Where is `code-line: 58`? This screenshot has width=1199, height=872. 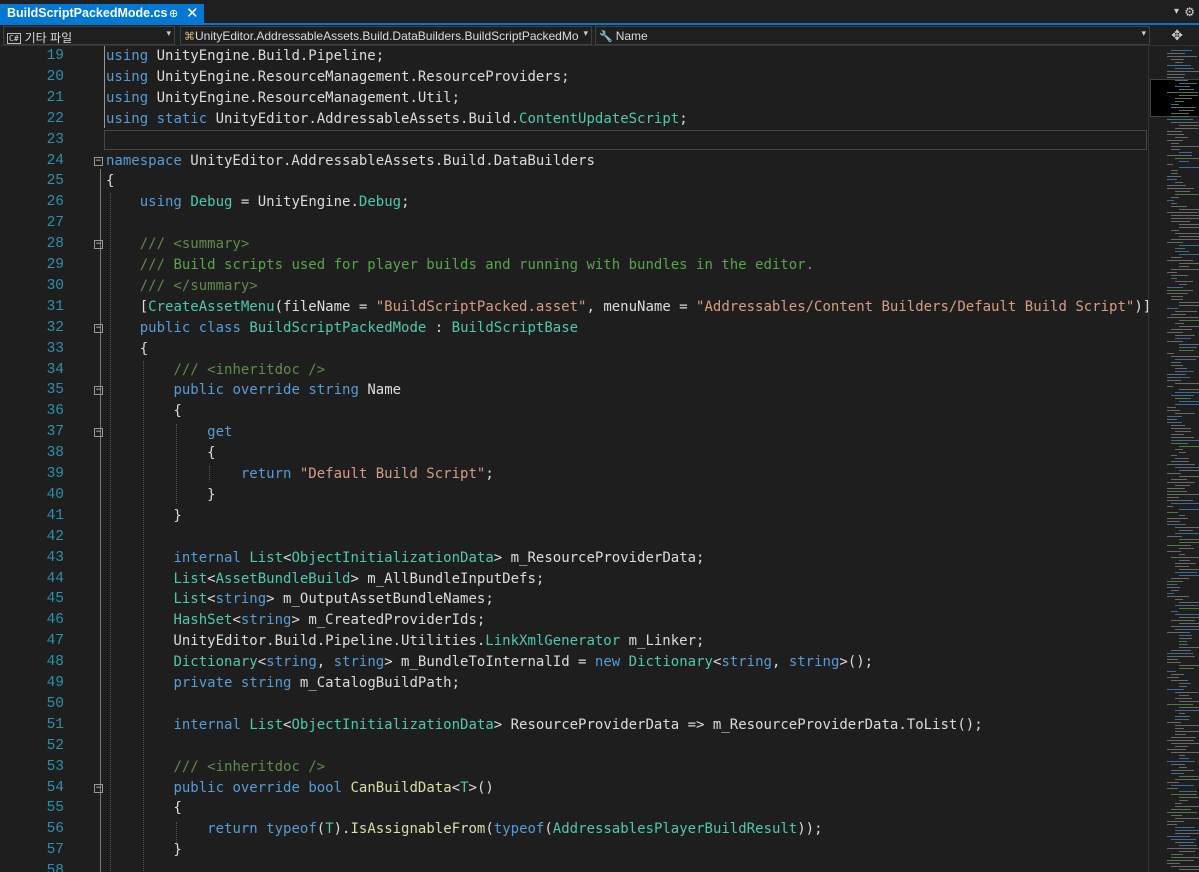 code-line: 58 is located at coordinates (574, 866).